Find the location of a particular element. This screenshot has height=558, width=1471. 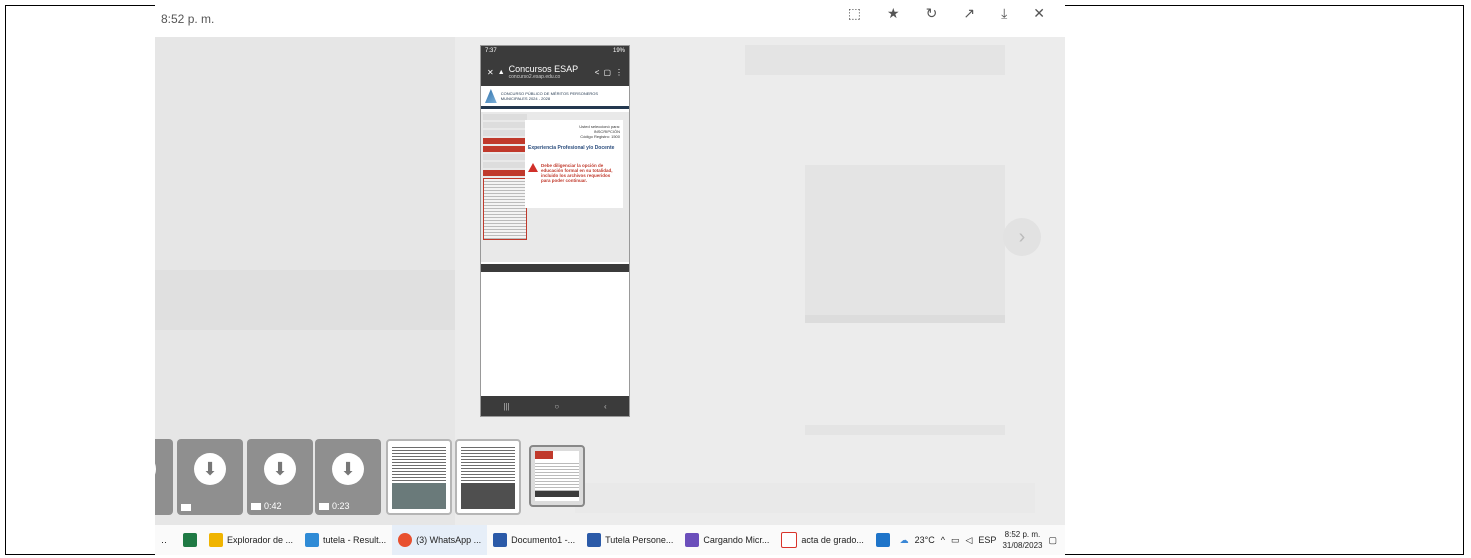

video-duration is located at coordinates (187, 507).